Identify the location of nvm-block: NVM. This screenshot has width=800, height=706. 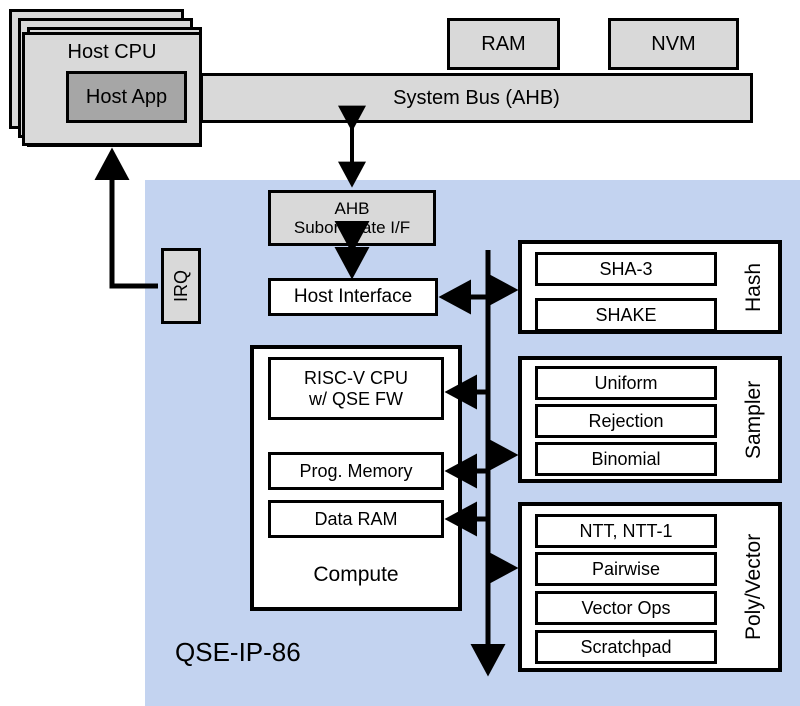
(673, 44).